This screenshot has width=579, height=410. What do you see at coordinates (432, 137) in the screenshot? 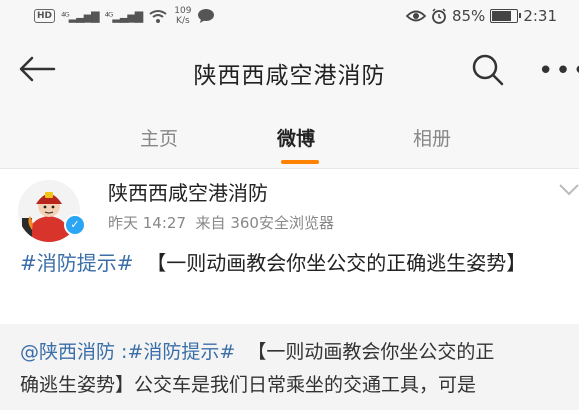
I see `tab-album: 相册` at bounding box center [432, 137].